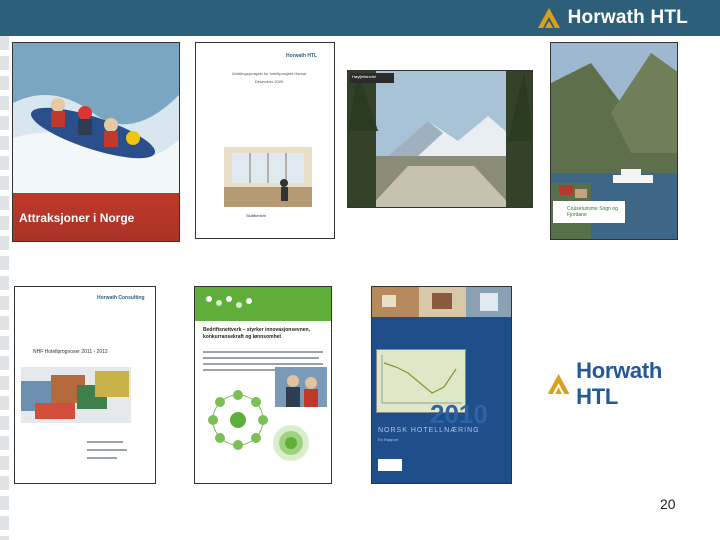 This screenshot has height=540, width=720. What do you see at coordinates (627, 17) in the screenshot?
I see `header-logo-text: Horwath HTL` at bounding box center [627, 17].